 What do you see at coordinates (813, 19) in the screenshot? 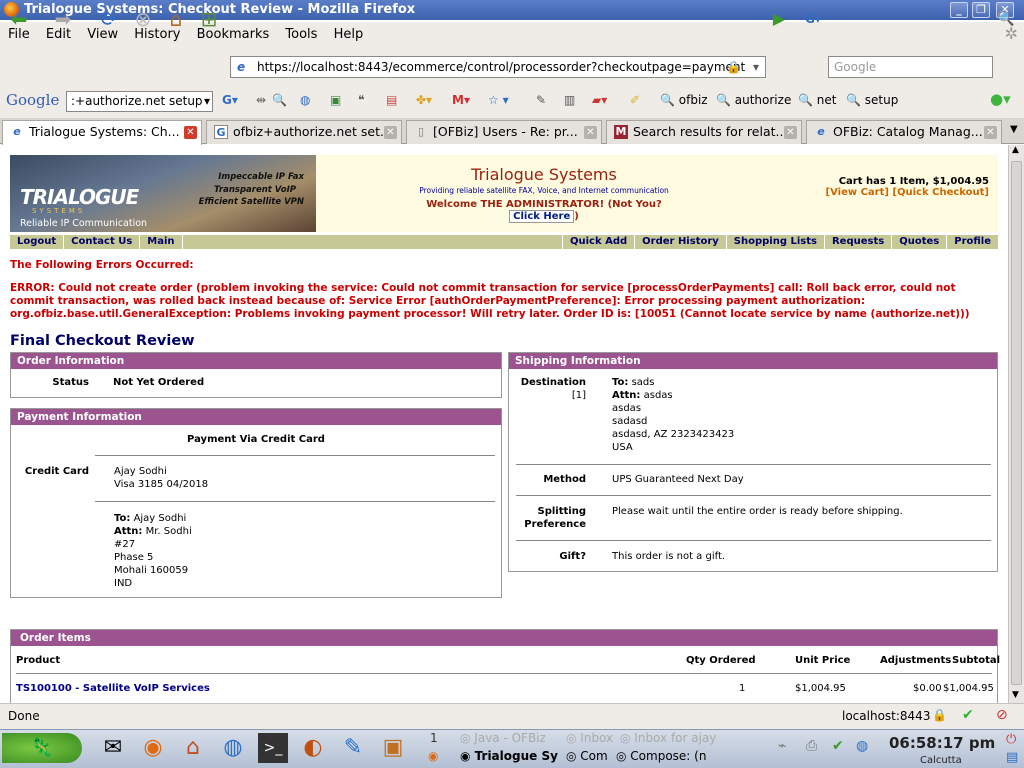
I see `search-engine-icon: G▾` at bounding box center [813, 19].